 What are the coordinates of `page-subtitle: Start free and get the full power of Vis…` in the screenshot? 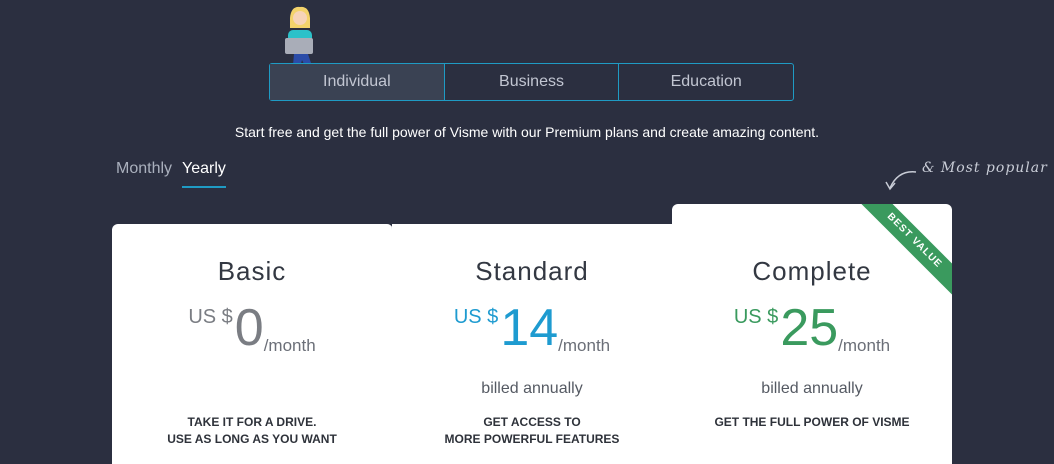 It's located at (527, 132).